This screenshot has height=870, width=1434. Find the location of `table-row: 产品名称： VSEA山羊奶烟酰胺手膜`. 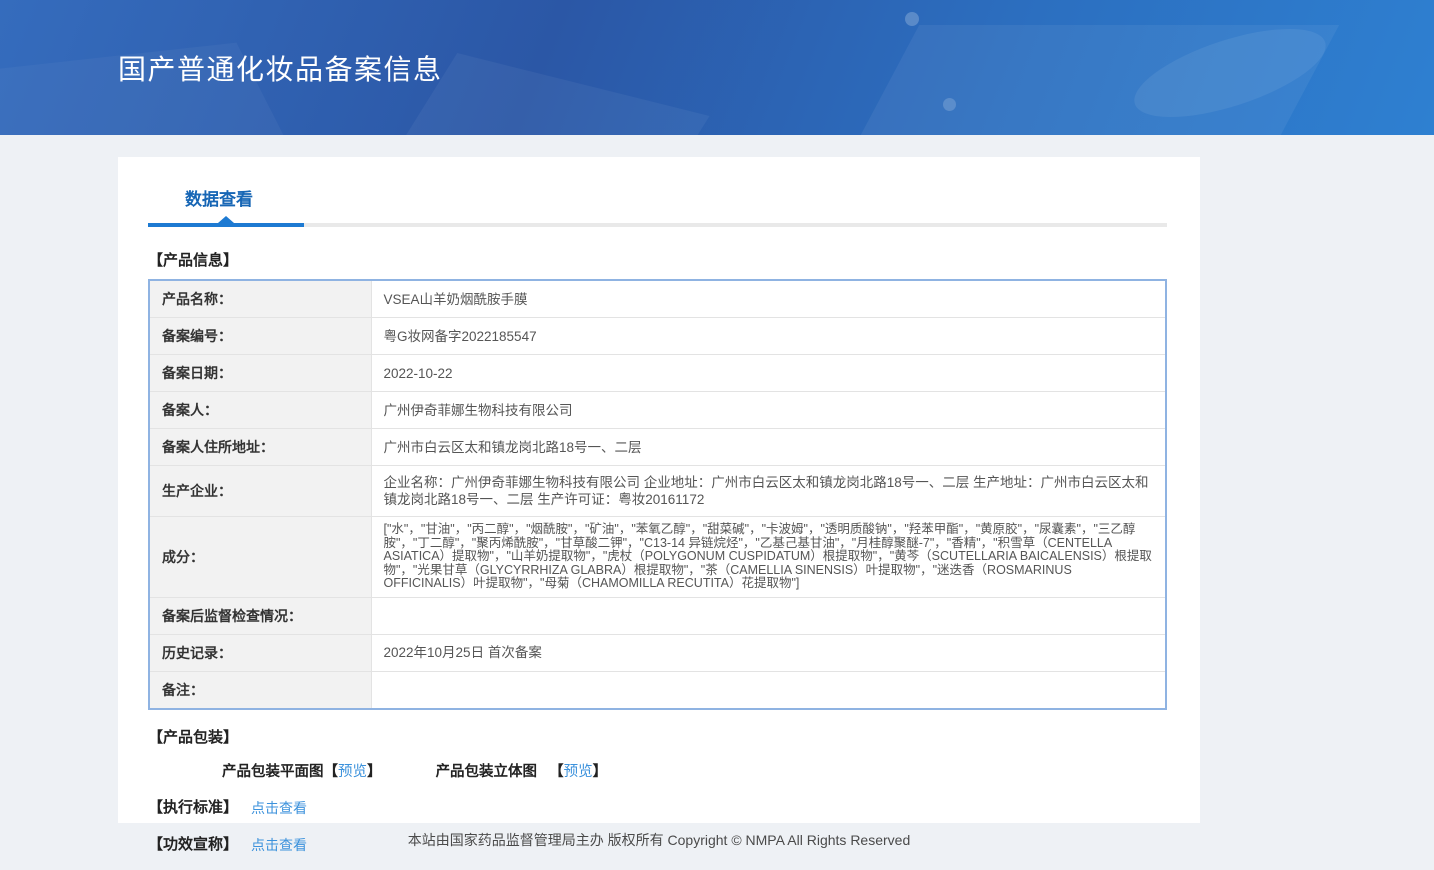

table-row: 产品名称： VSEA山羊奶烟酰胺手膜 is located at coordinates (657, 298).